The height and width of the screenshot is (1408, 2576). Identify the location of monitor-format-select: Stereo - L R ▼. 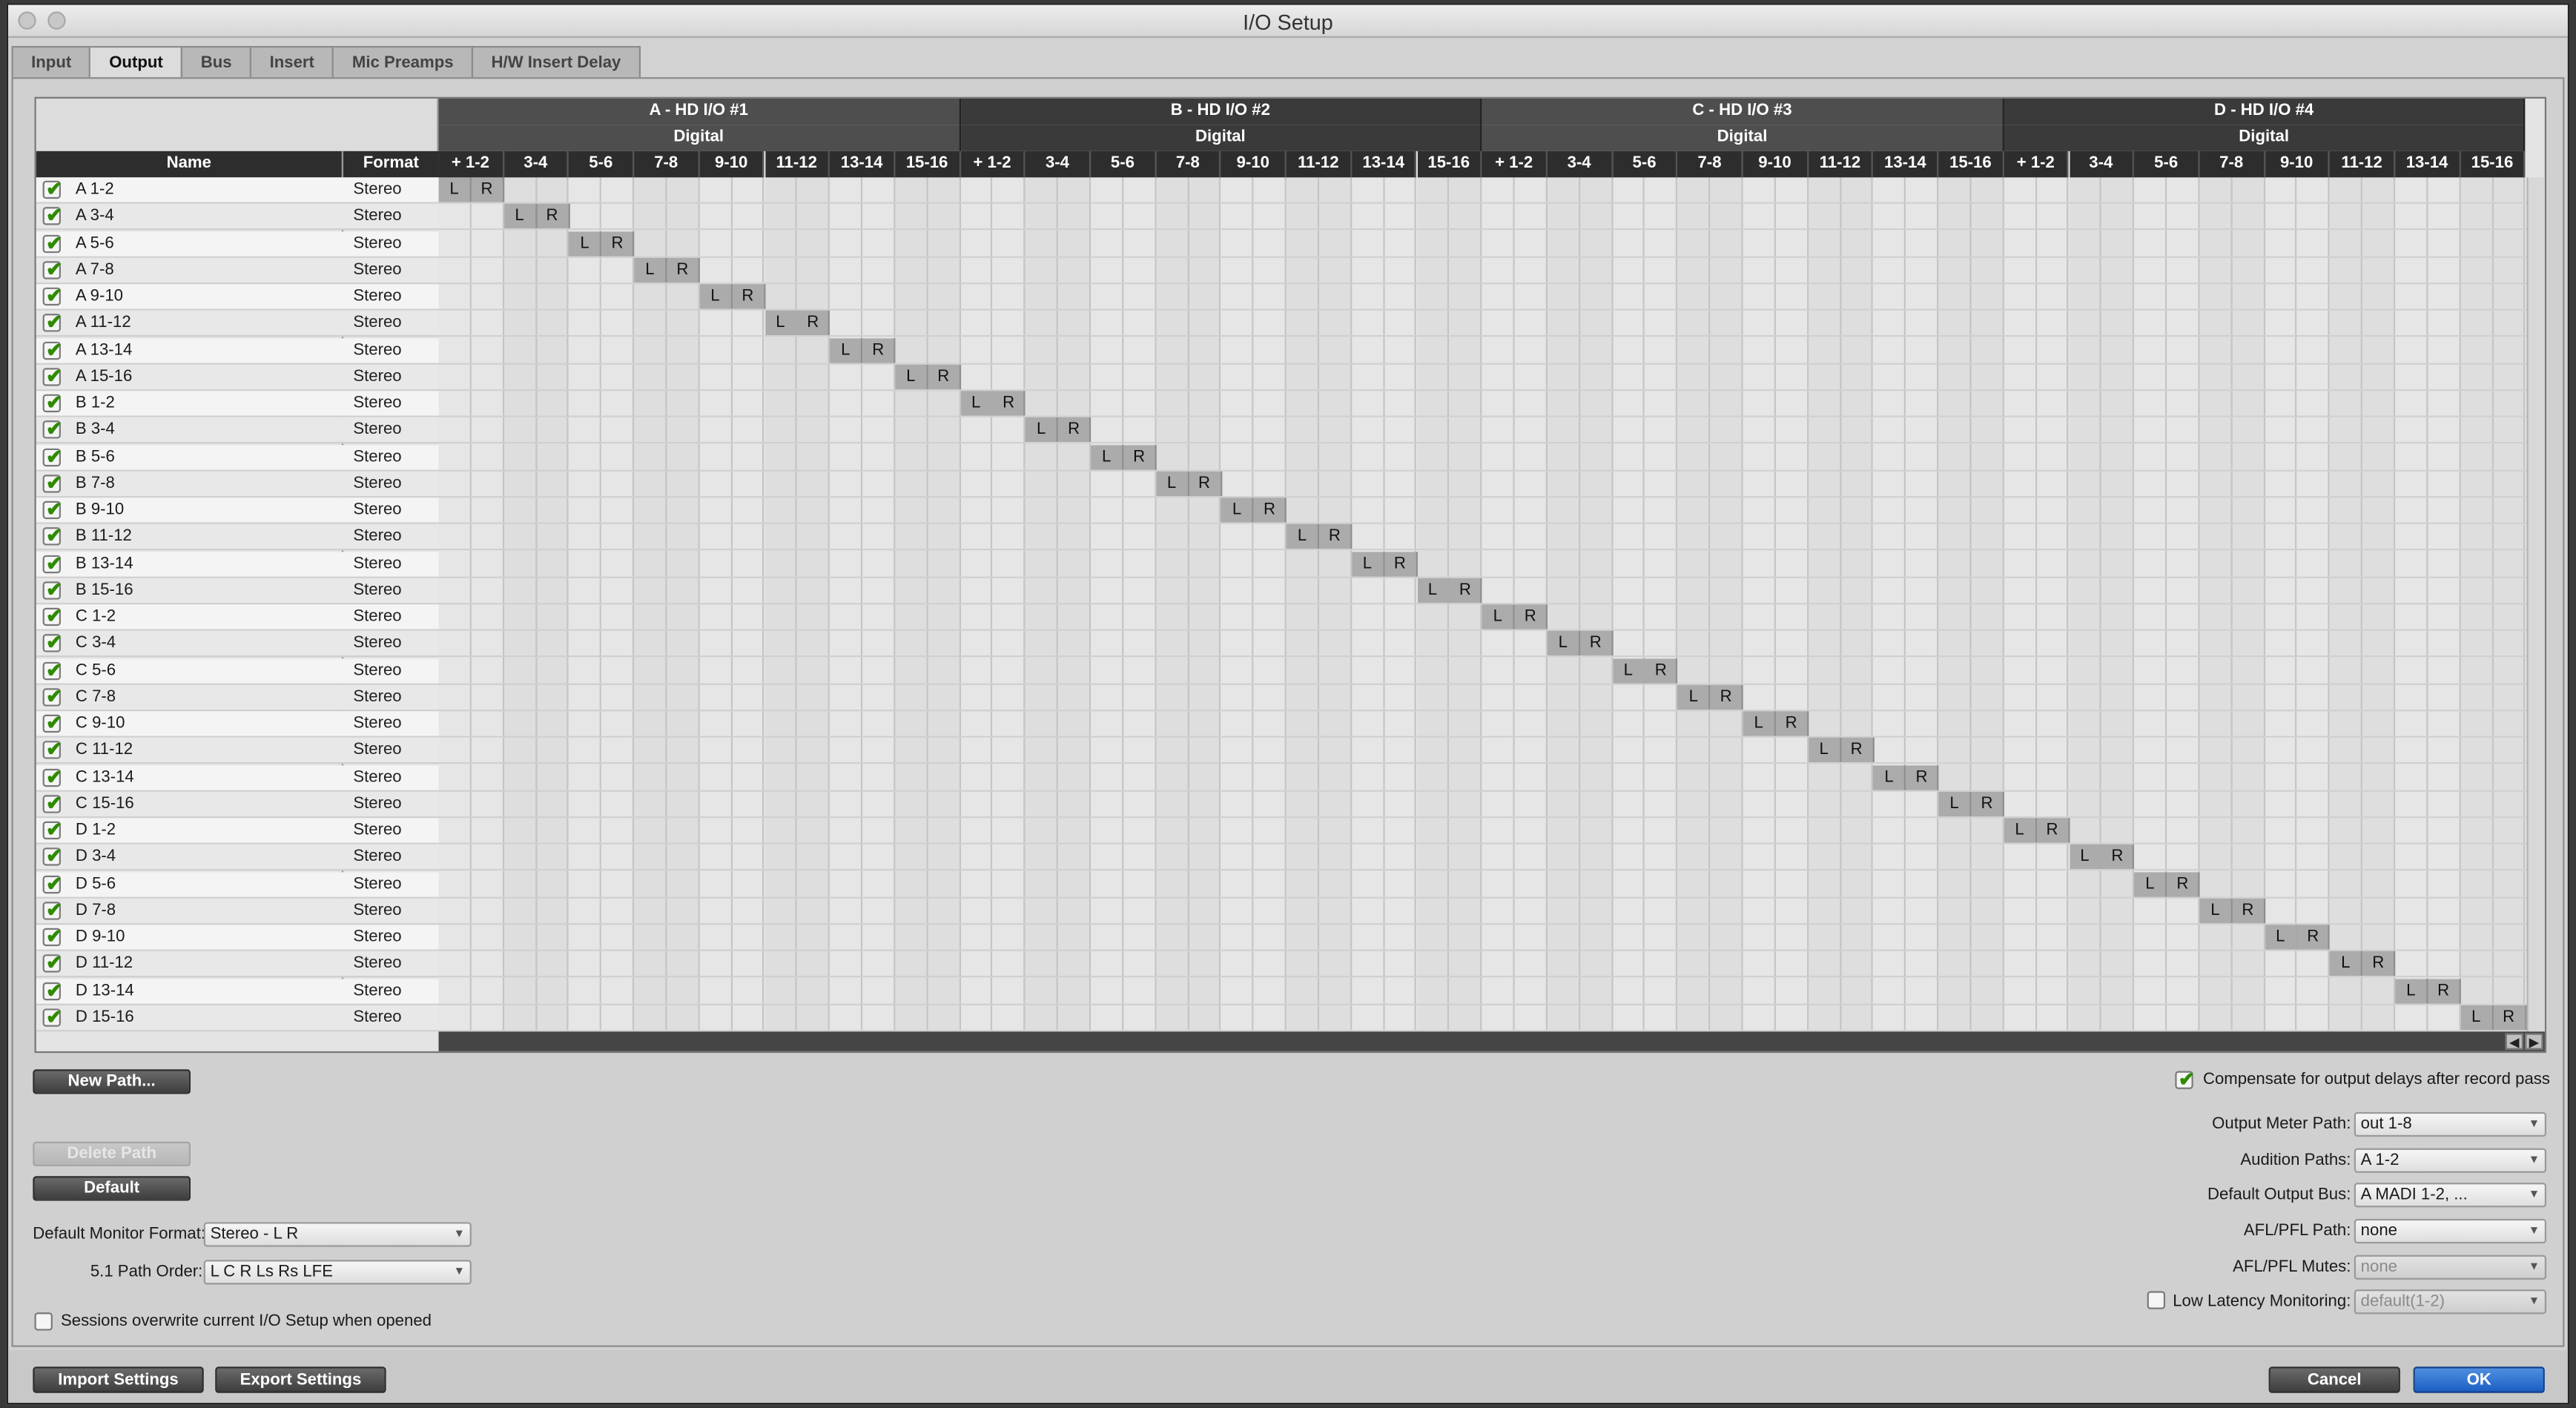
(337, 1234).